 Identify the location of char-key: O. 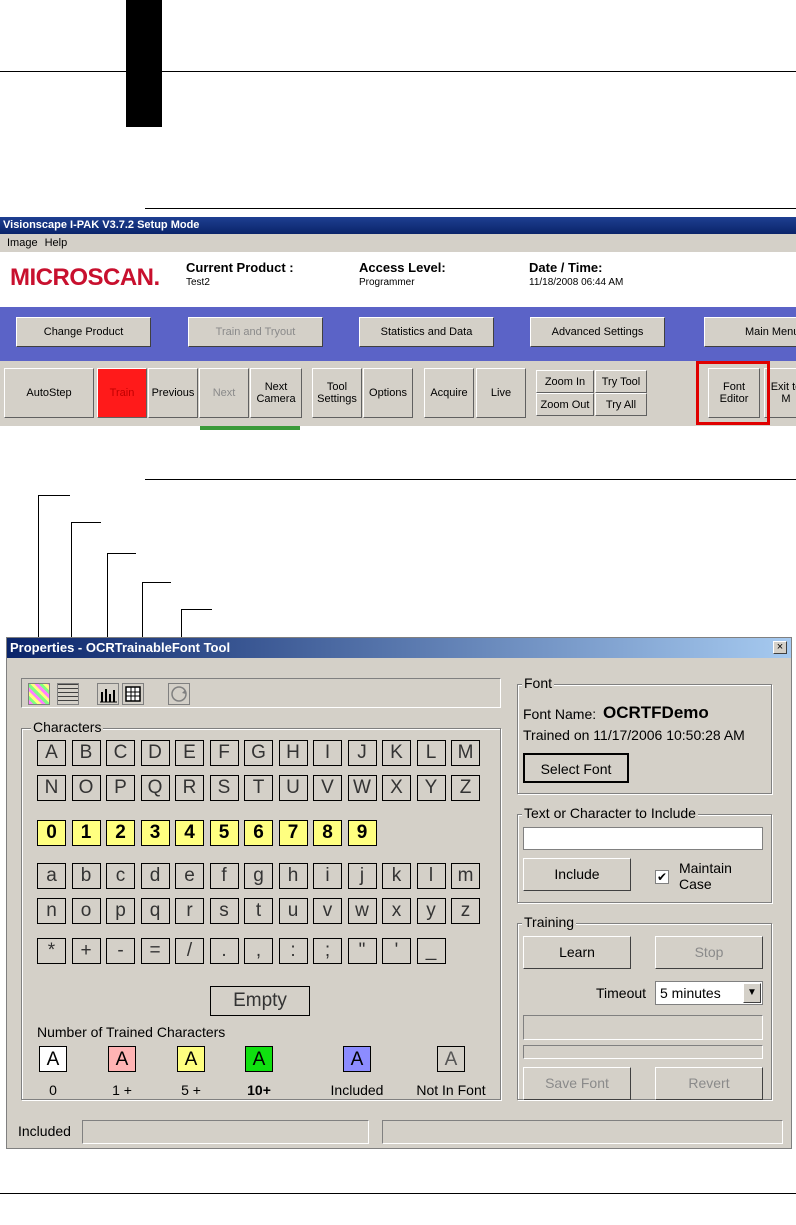
(86, 788).